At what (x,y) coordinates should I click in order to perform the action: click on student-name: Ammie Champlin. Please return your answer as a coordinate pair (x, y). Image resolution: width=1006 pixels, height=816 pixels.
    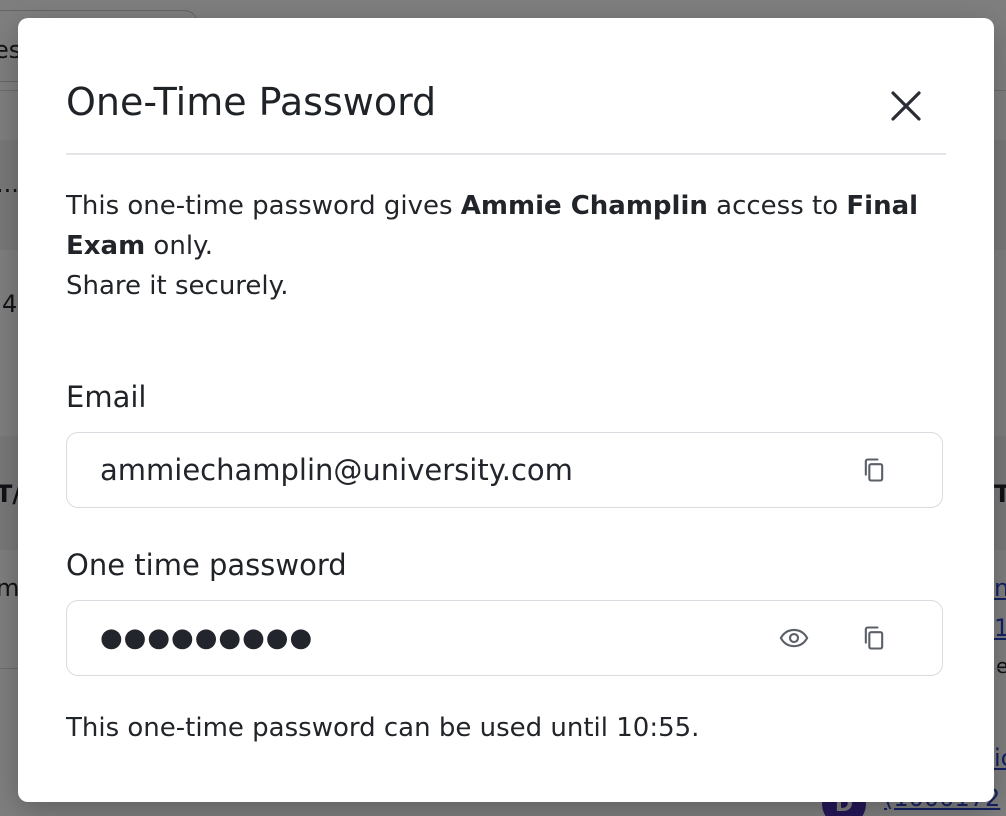
    Looking at the image, I should click on (584, 206).